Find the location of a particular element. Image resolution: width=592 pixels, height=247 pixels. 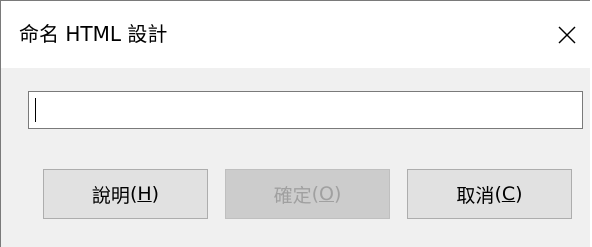

cancel-button-paren-close: ) is located at coordinates (519, 194).